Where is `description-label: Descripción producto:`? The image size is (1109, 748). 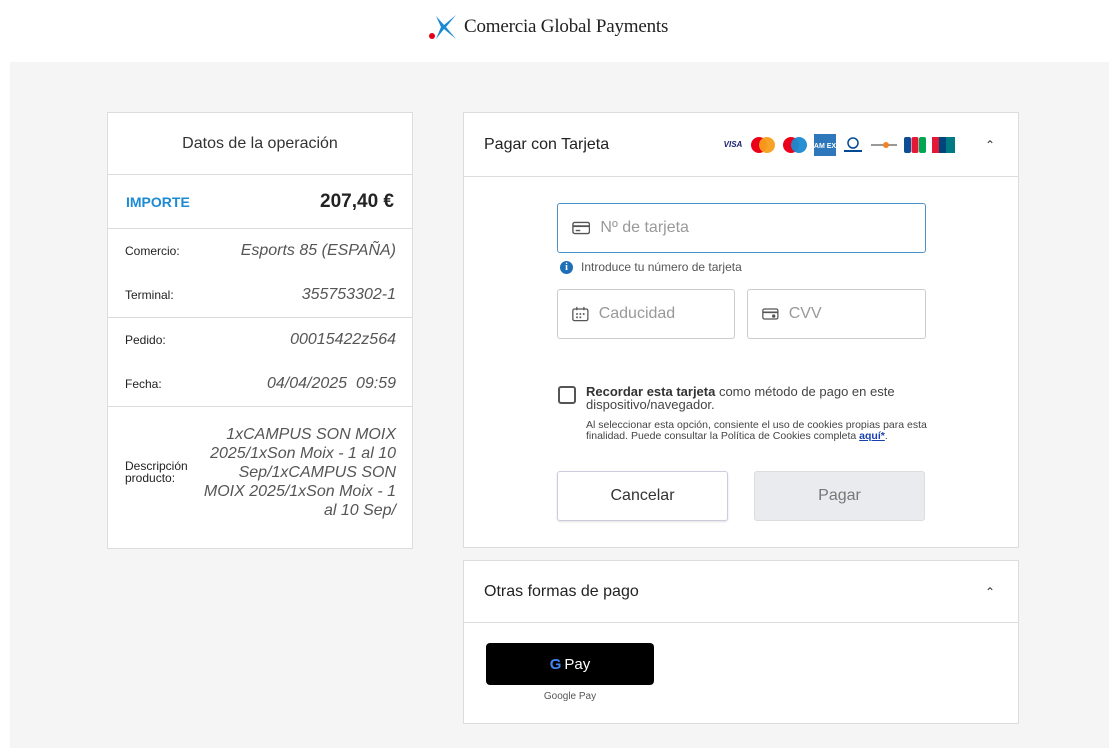
description-label: Descripción producto: is located at coordinates (156, 472).